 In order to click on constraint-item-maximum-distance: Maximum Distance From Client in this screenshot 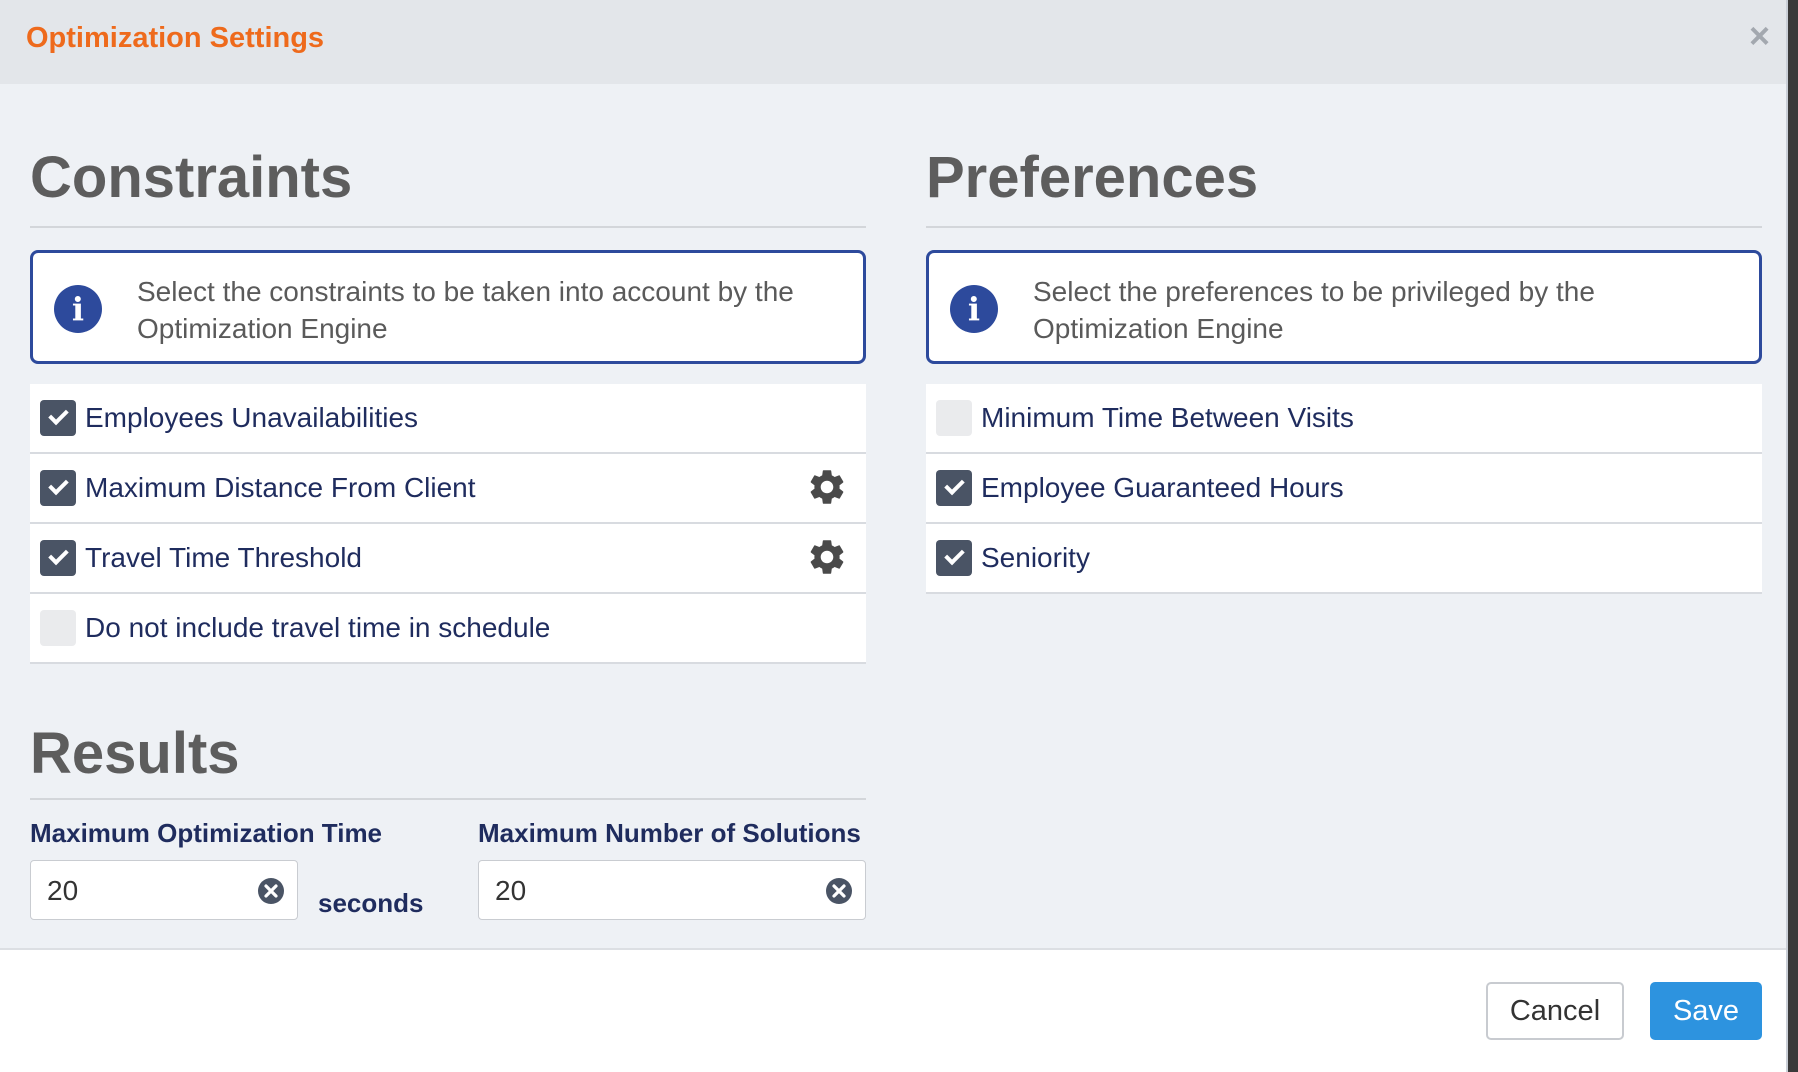, I will do `click(448, 489)`.